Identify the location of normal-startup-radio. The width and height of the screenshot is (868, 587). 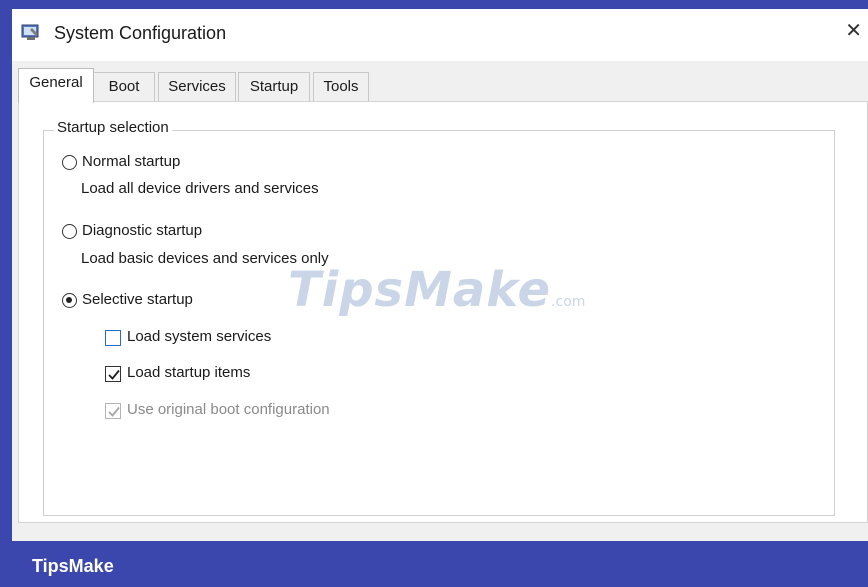
(69, 162).